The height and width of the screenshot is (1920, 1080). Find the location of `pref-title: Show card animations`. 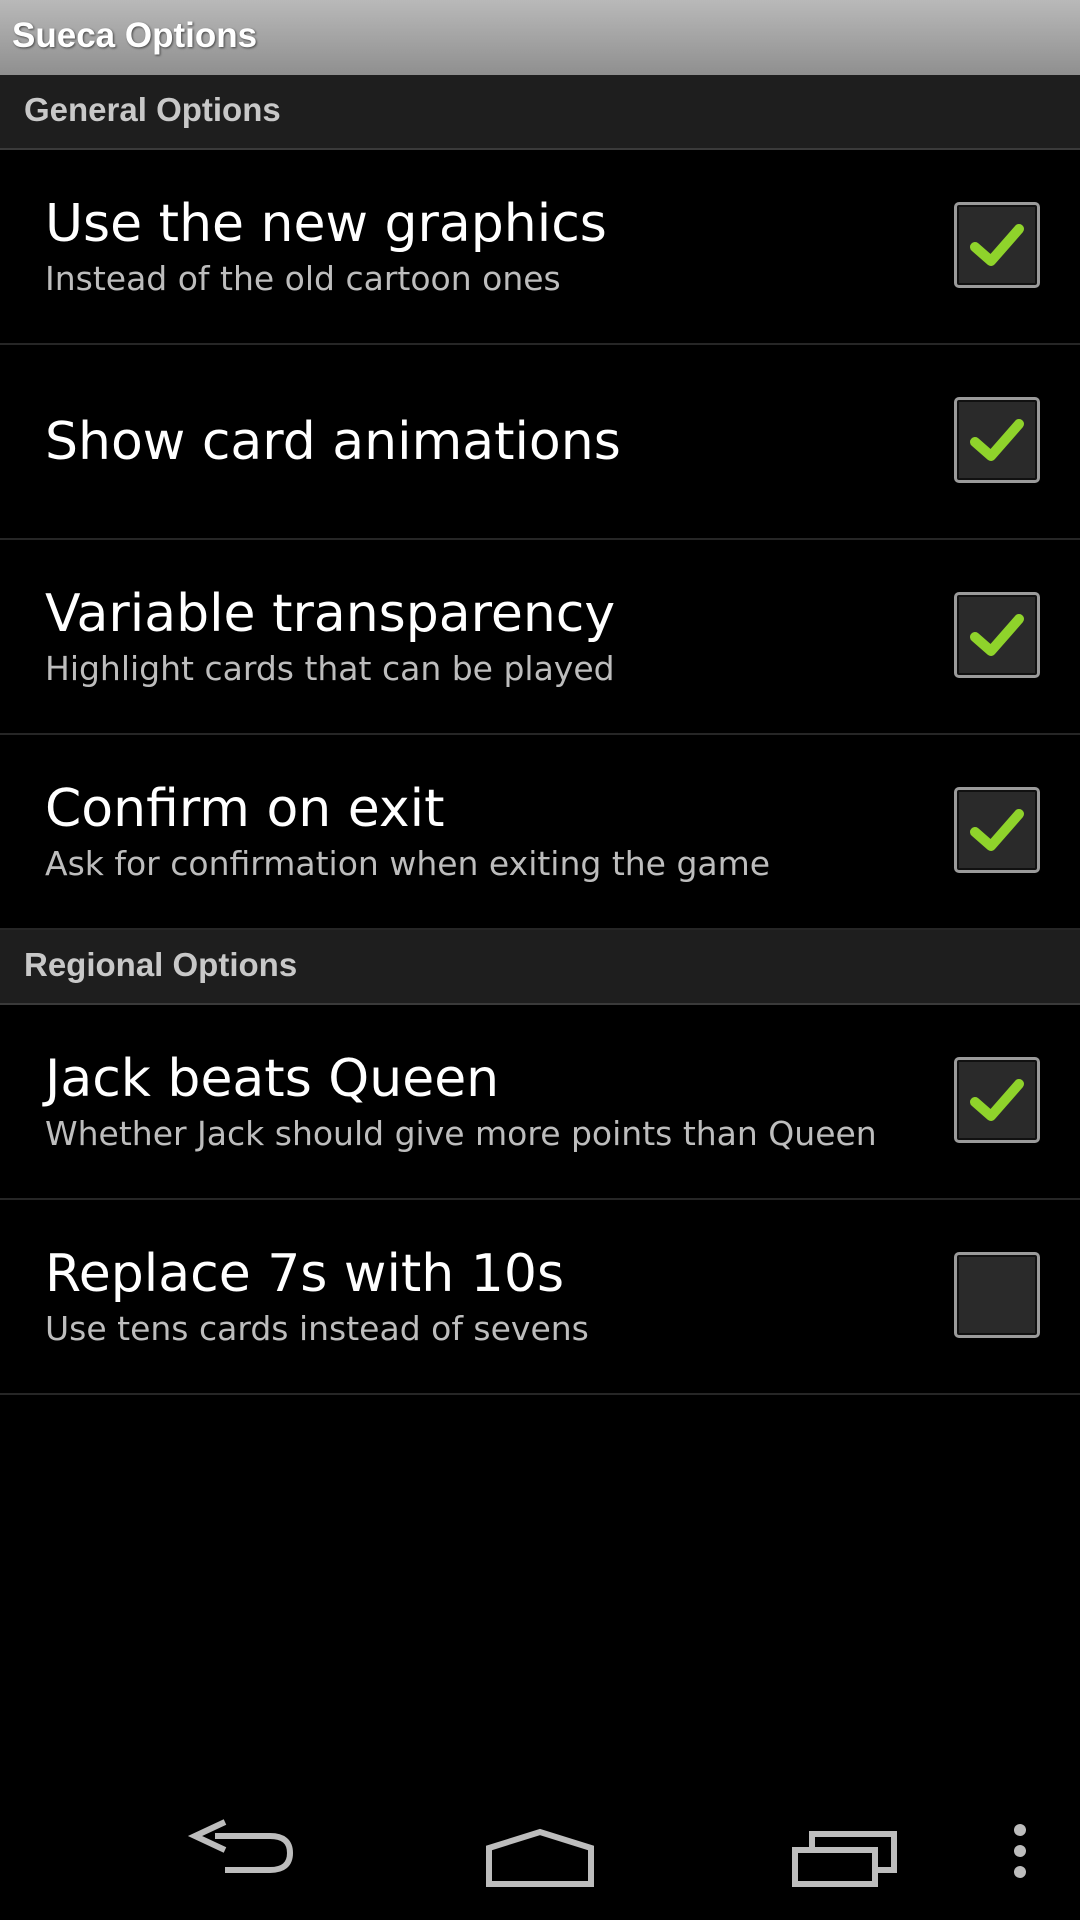

pref-title: Show card animations is located at coordinates (333, 441).